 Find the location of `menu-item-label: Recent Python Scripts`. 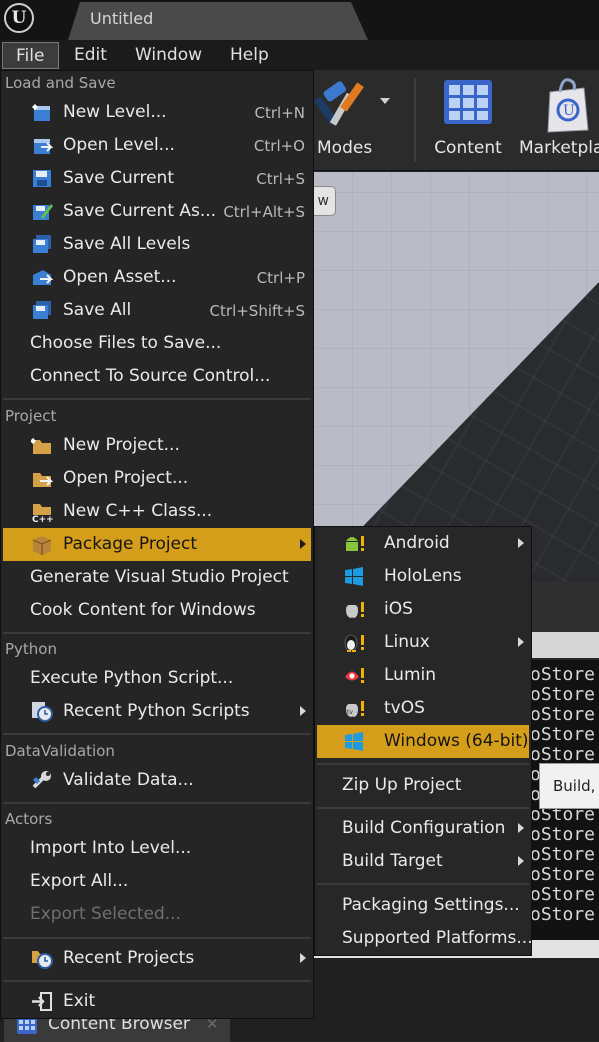

menu-item-label: Recent Python Scripts is located at coordinates (156, 711).